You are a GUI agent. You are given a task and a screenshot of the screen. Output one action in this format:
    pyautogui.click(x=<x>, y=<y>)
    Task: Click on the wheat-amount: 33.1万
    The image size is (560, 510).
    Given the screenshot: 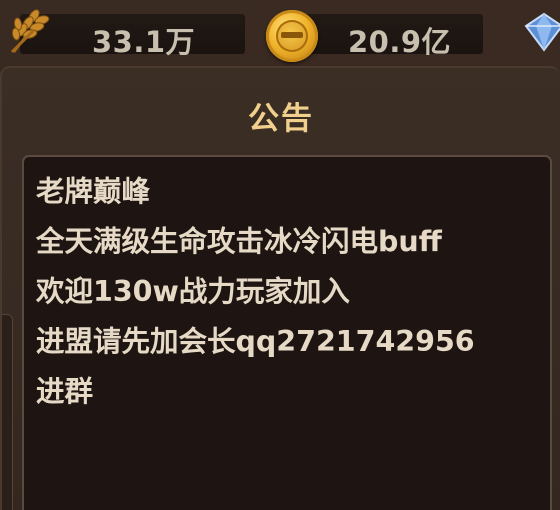 What is the action you would take?
    pyautogui.click(x=144, y=42)
    